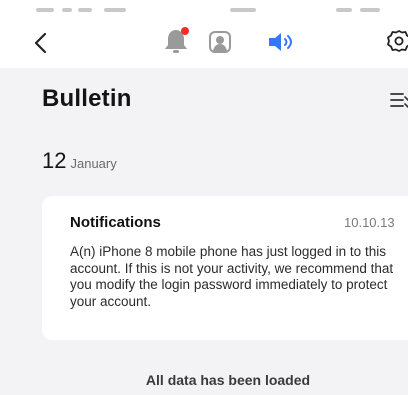 The width and height of the screenshot is (408, 395). I want to click on speaker-icon, so click(281, 42).